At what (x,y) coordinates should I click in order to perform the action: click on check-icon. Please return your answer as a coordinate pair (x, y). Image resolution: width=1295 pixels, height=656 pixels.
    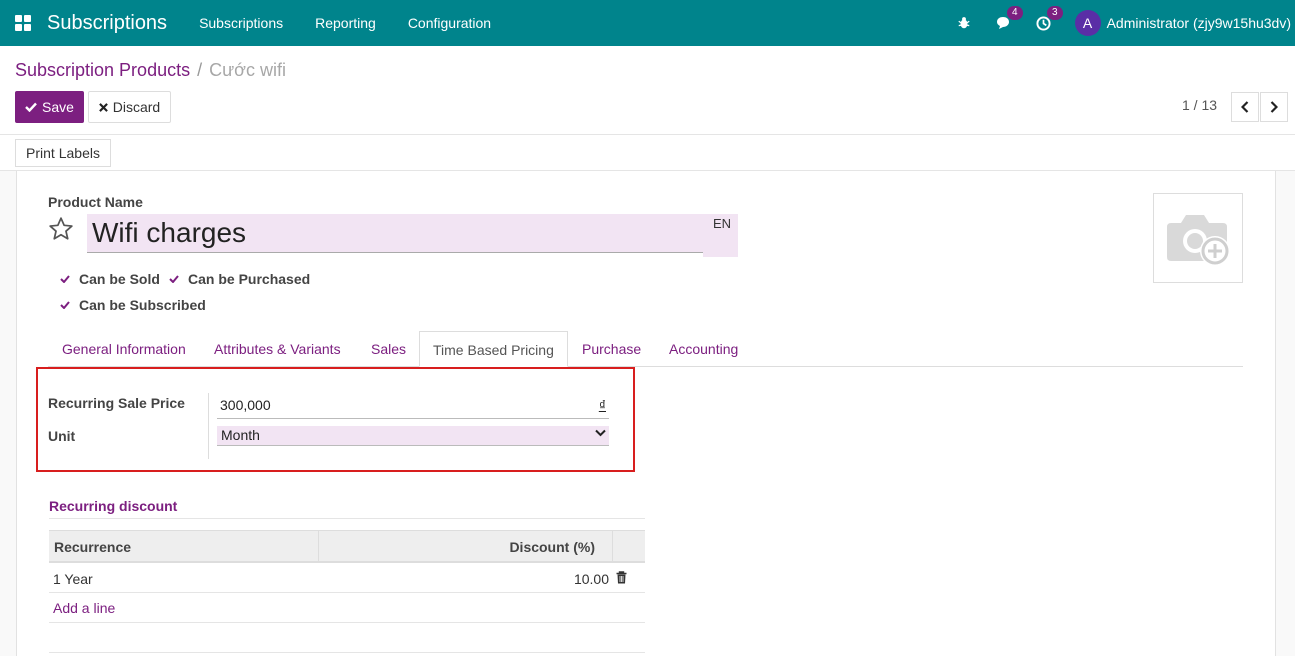
    Looking at the image, I should click on (31, 107).